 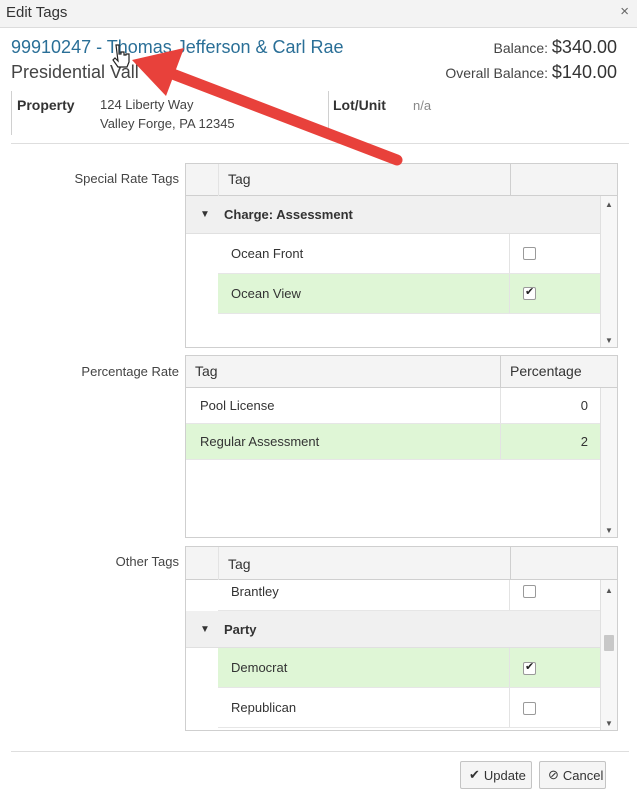 I want to click on table-row: Pool License 0, so click(x=393, y=406).